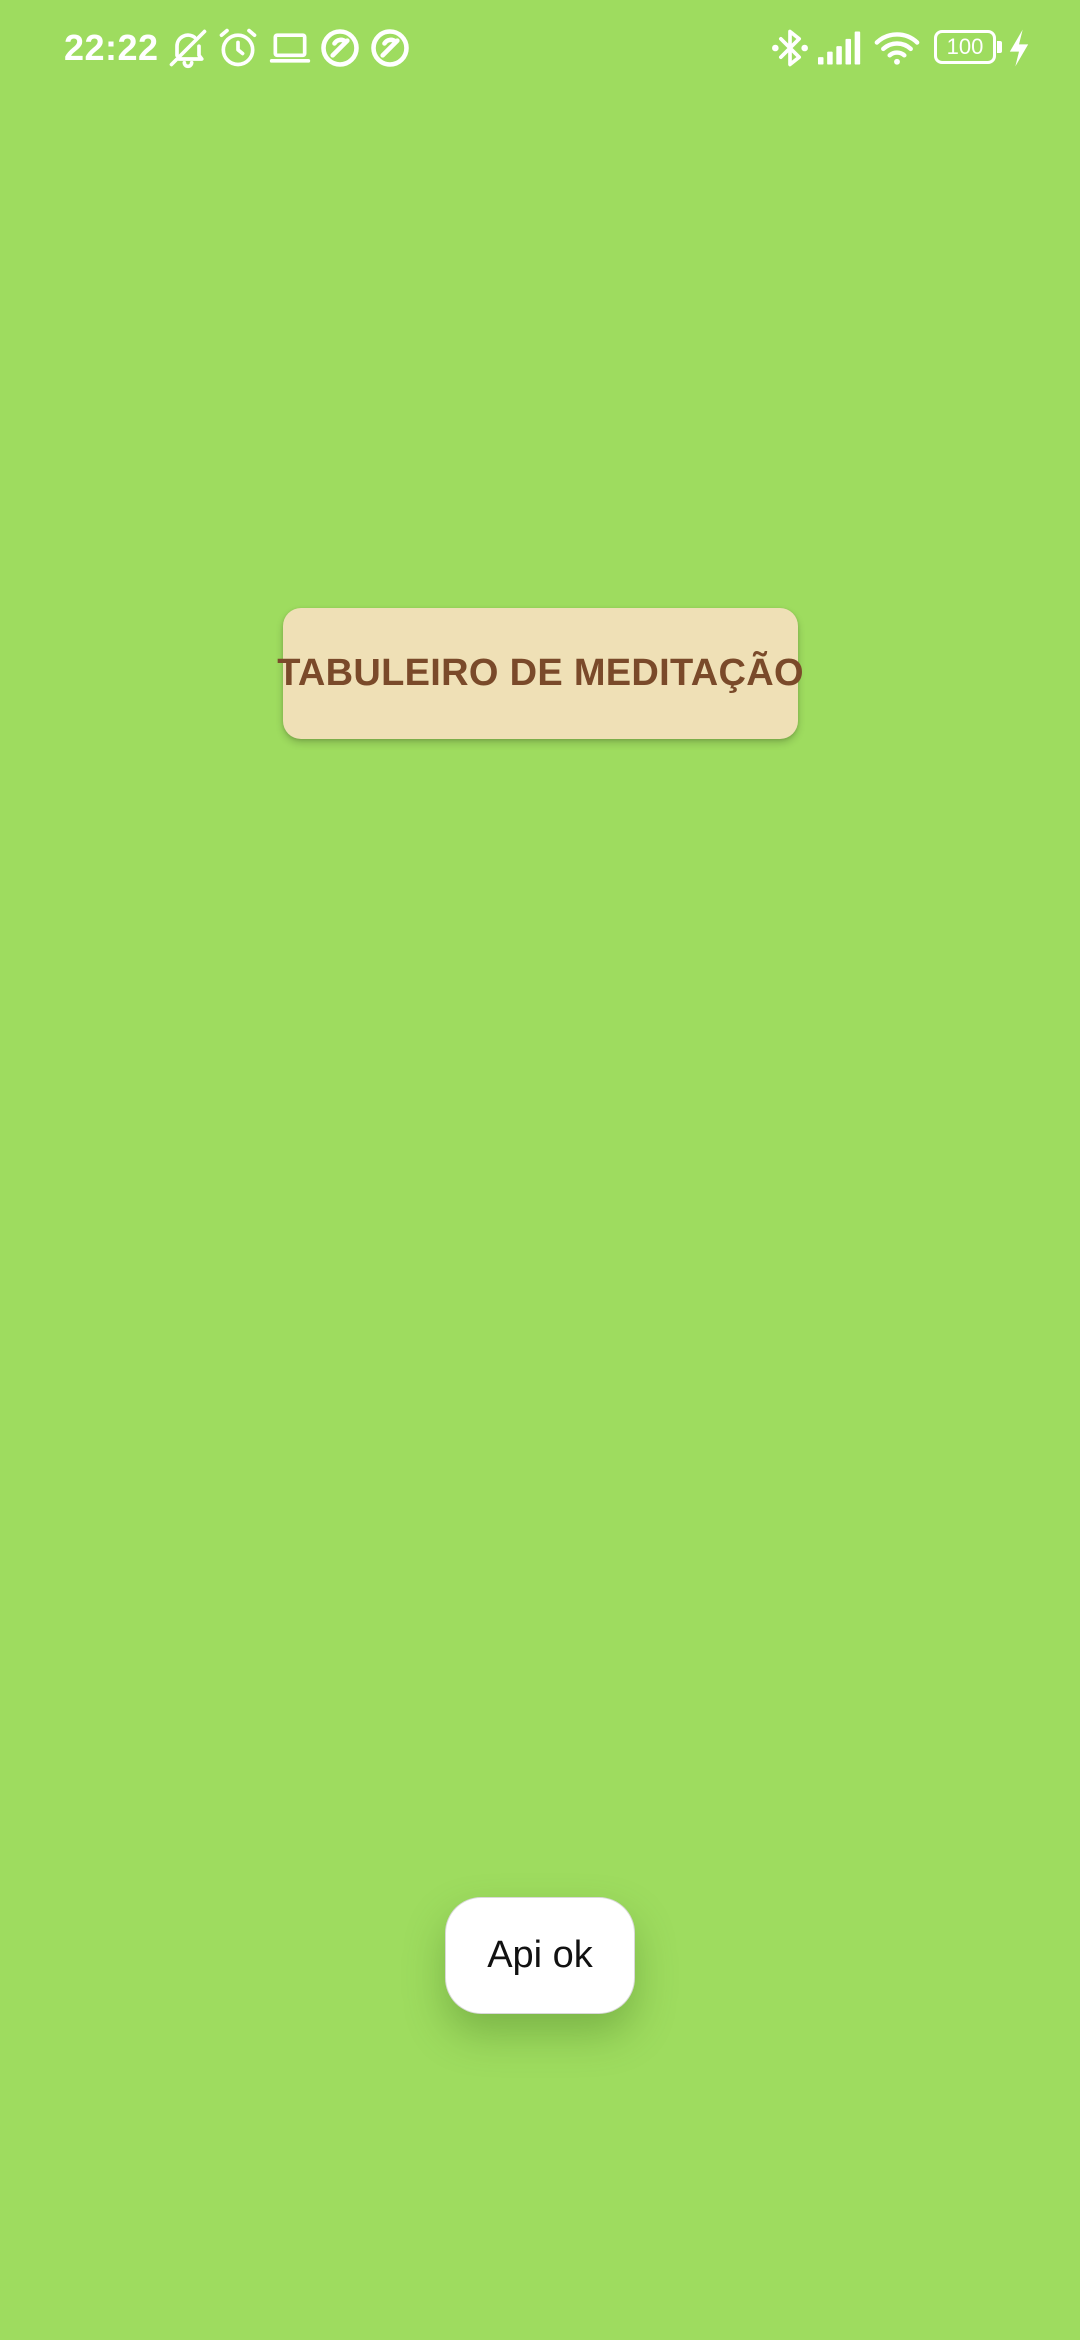 The image size is (1080, 2340). What do you see at coordinates (238, 48) in the screenshot?
I see `alarm-icon` at bounding box center [238, 48].